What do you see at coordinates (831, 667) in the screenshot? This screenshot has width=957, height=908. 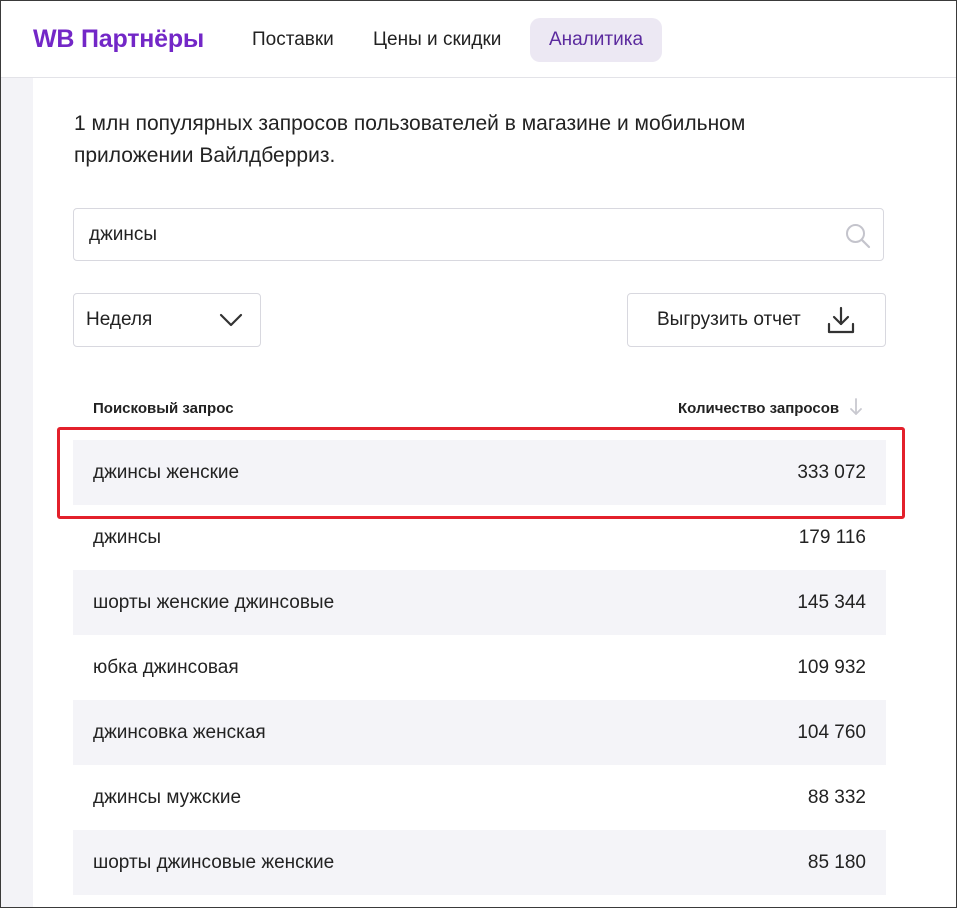 I see `count-cell: 109 932` at bounding box center [831, 667].